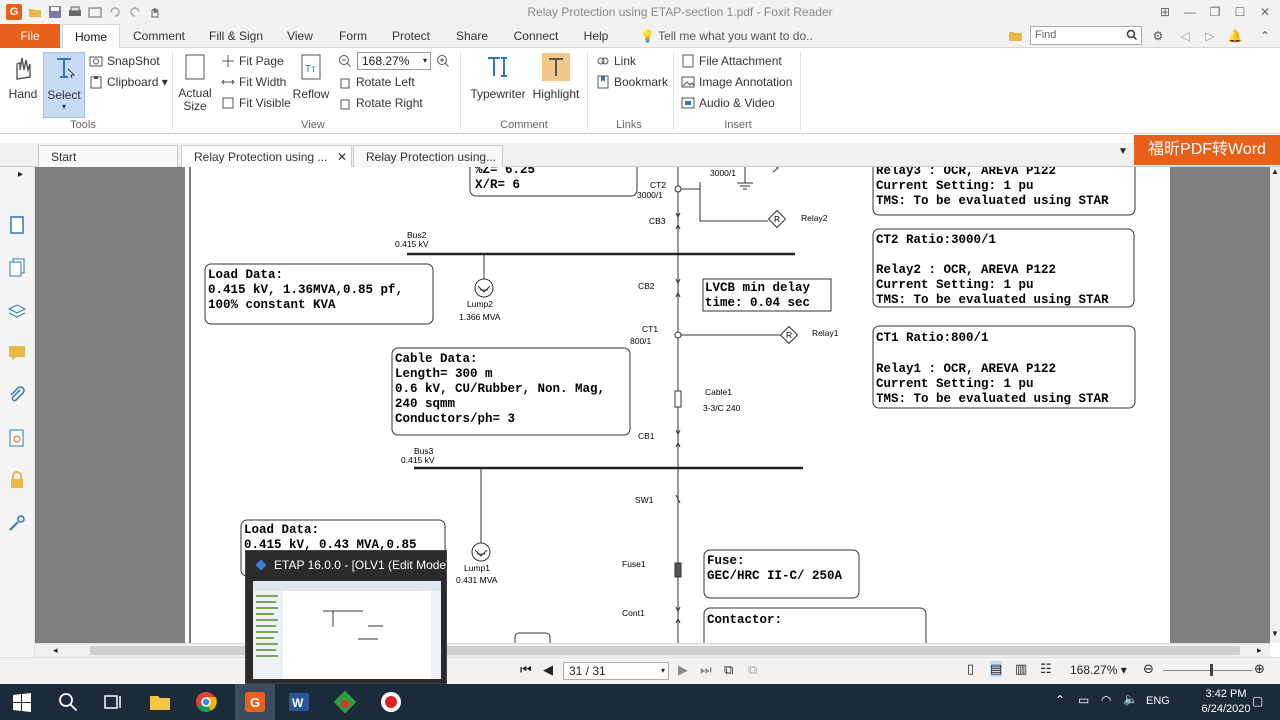 The height and width of the screenshot is (720, 1280). Describe the element at coordinates (1275, 171) in the screenshot. I see `scroll-up-icon: ▲` at that location.